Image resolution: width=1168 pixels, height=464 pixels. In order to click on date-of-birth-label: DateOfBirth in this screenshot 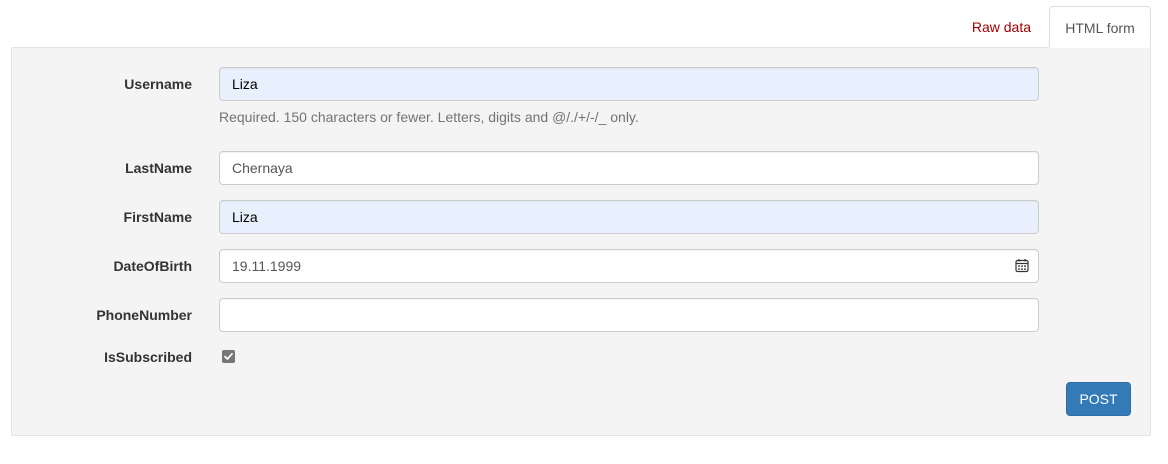, I will do `click(152, 266)`.